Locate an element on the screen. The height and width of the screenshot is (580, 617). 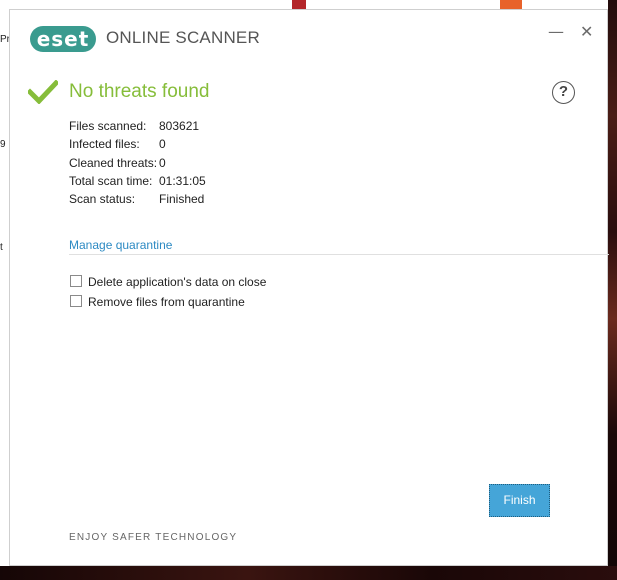
remove-quarantine-label: Remove files from quarantine is located at coordinates (166, 302).